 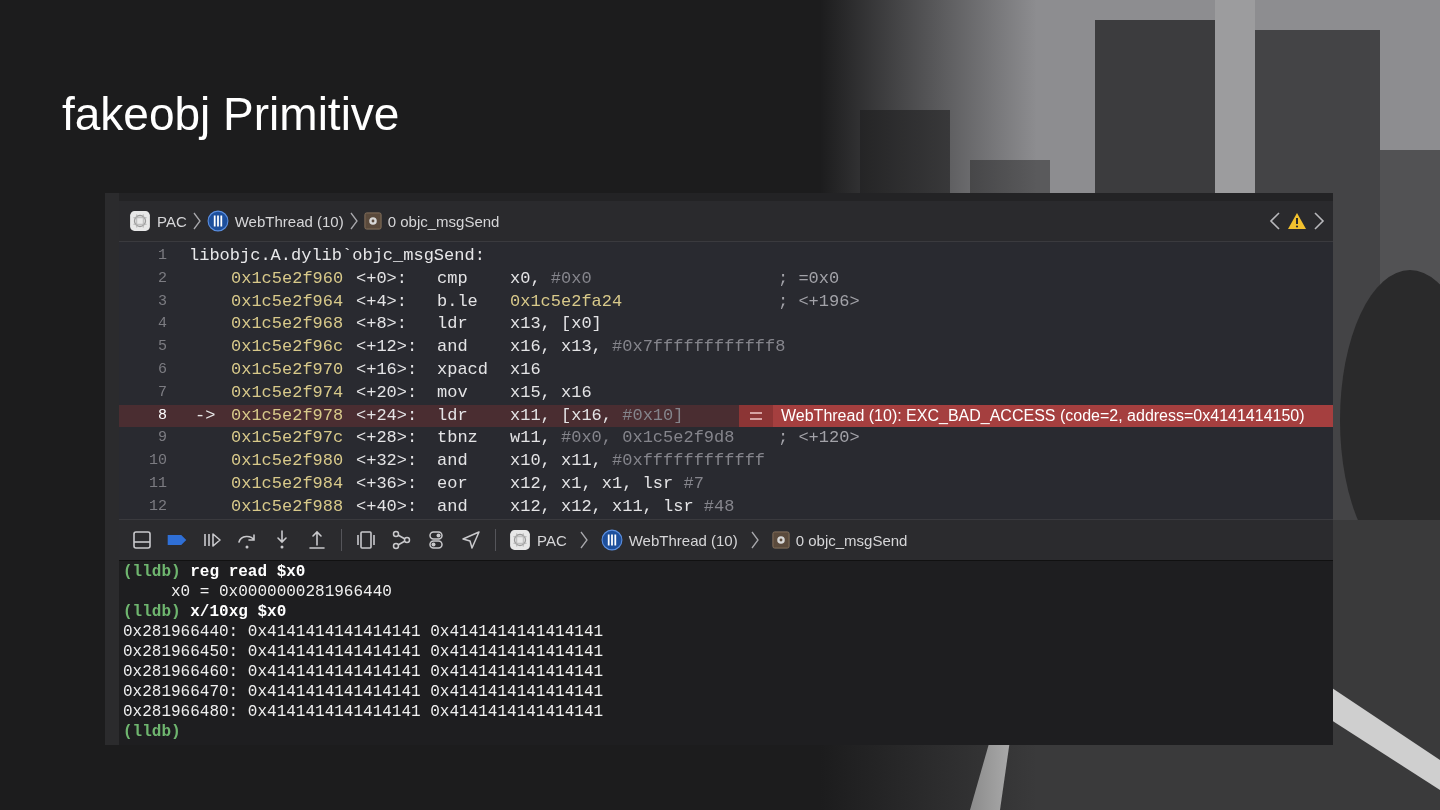 I want to click on instruction-mnemonic: b.le, so click(x=458, y=301).